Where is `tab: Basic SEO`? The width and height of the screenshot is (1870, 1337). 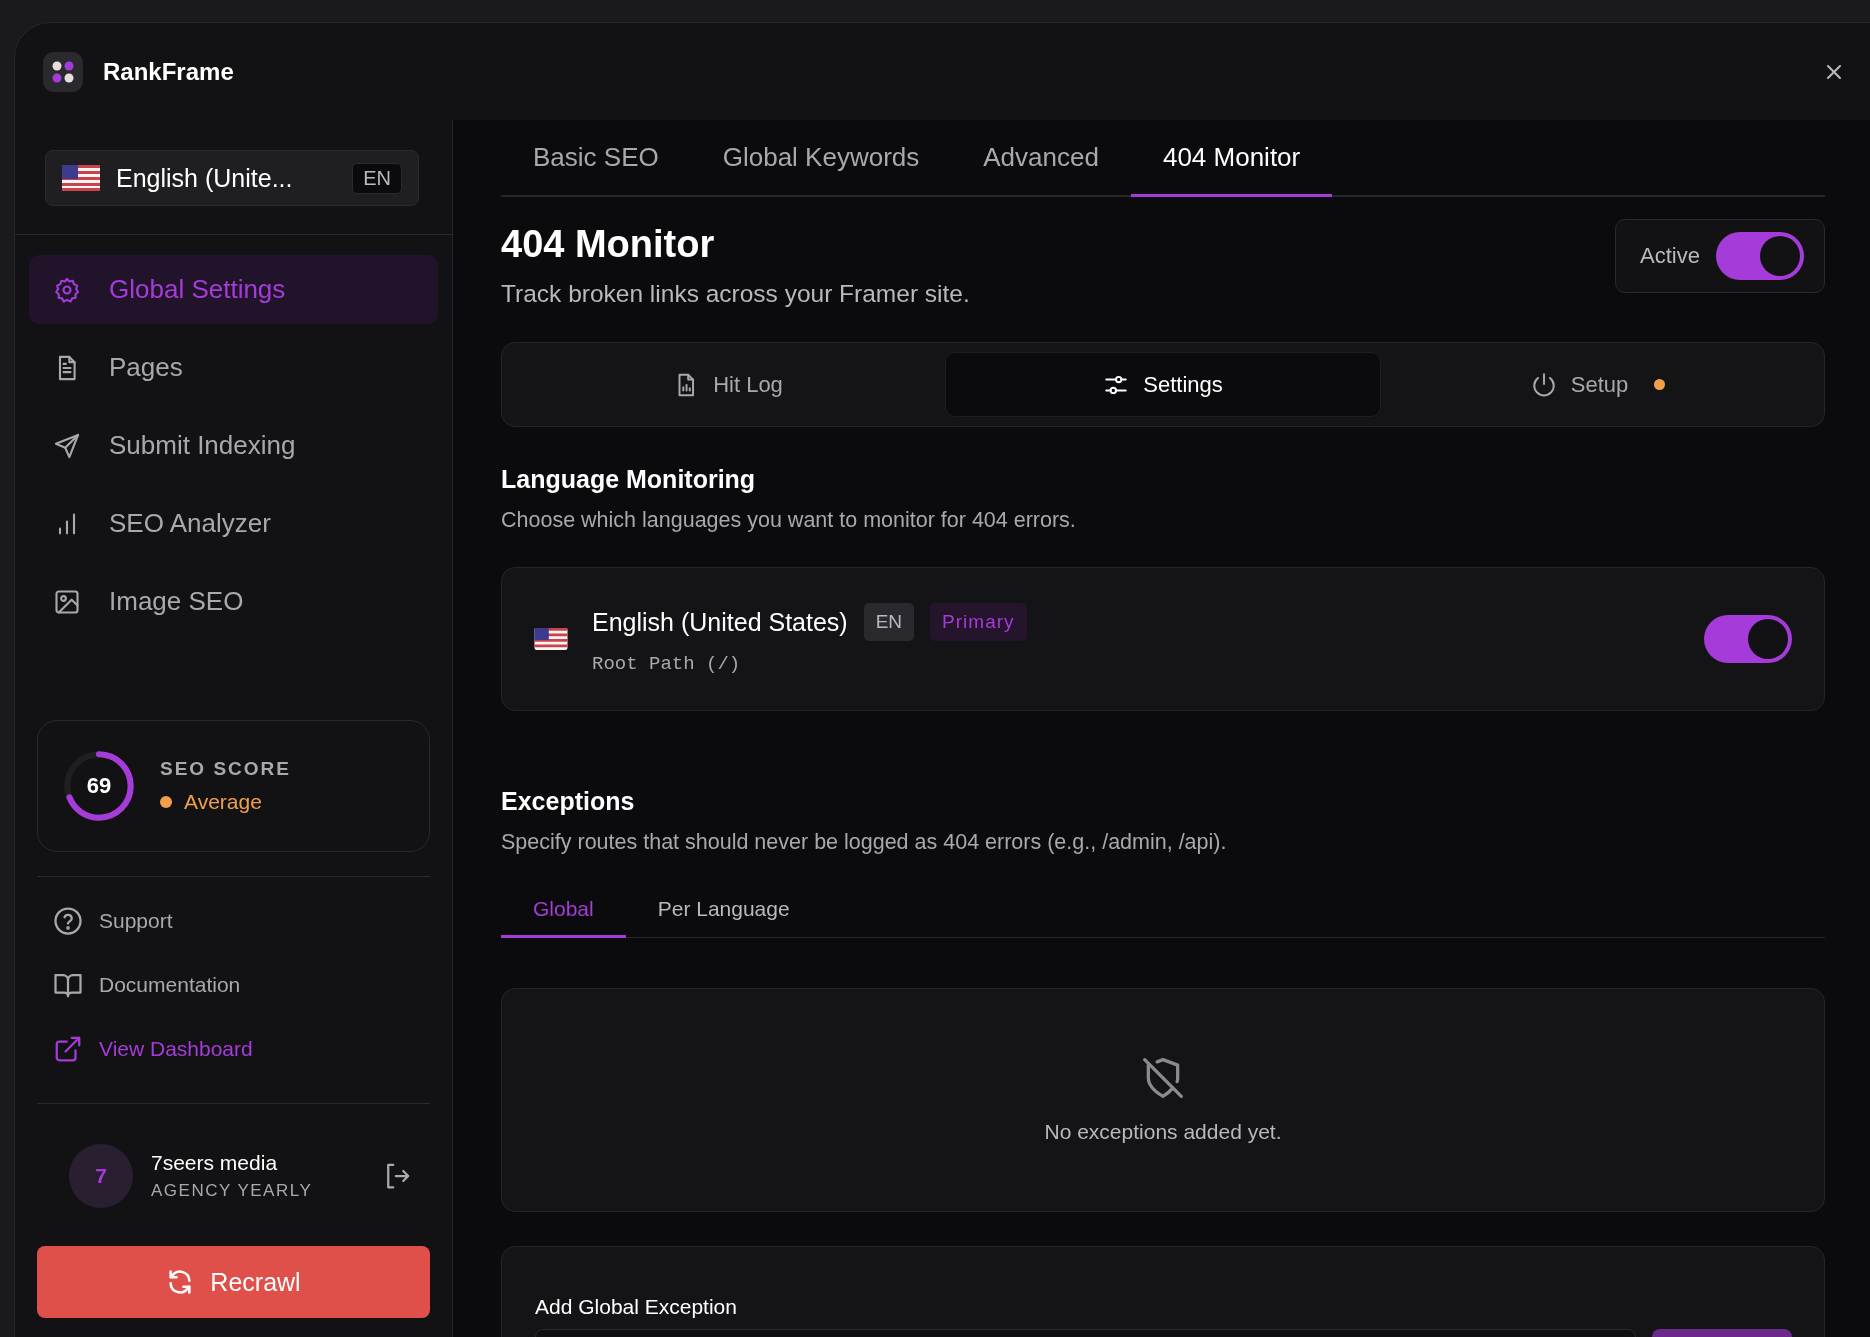 tab: Basic SEO is located at coordinates (596, 158).